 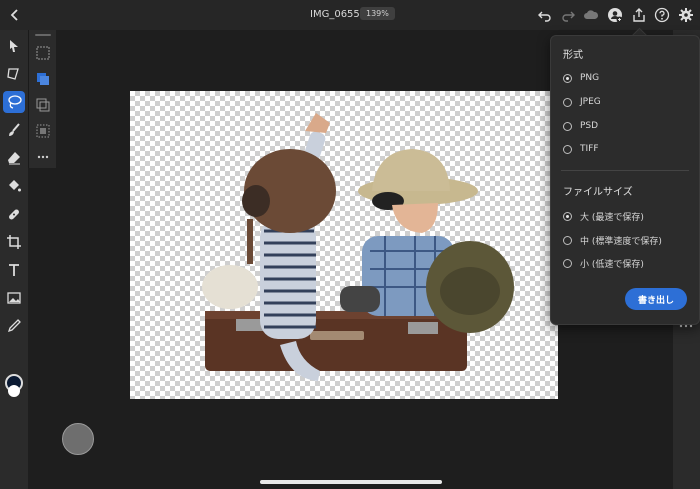 I want to click on subtract-selection-icon, so click(x=43, y=105).